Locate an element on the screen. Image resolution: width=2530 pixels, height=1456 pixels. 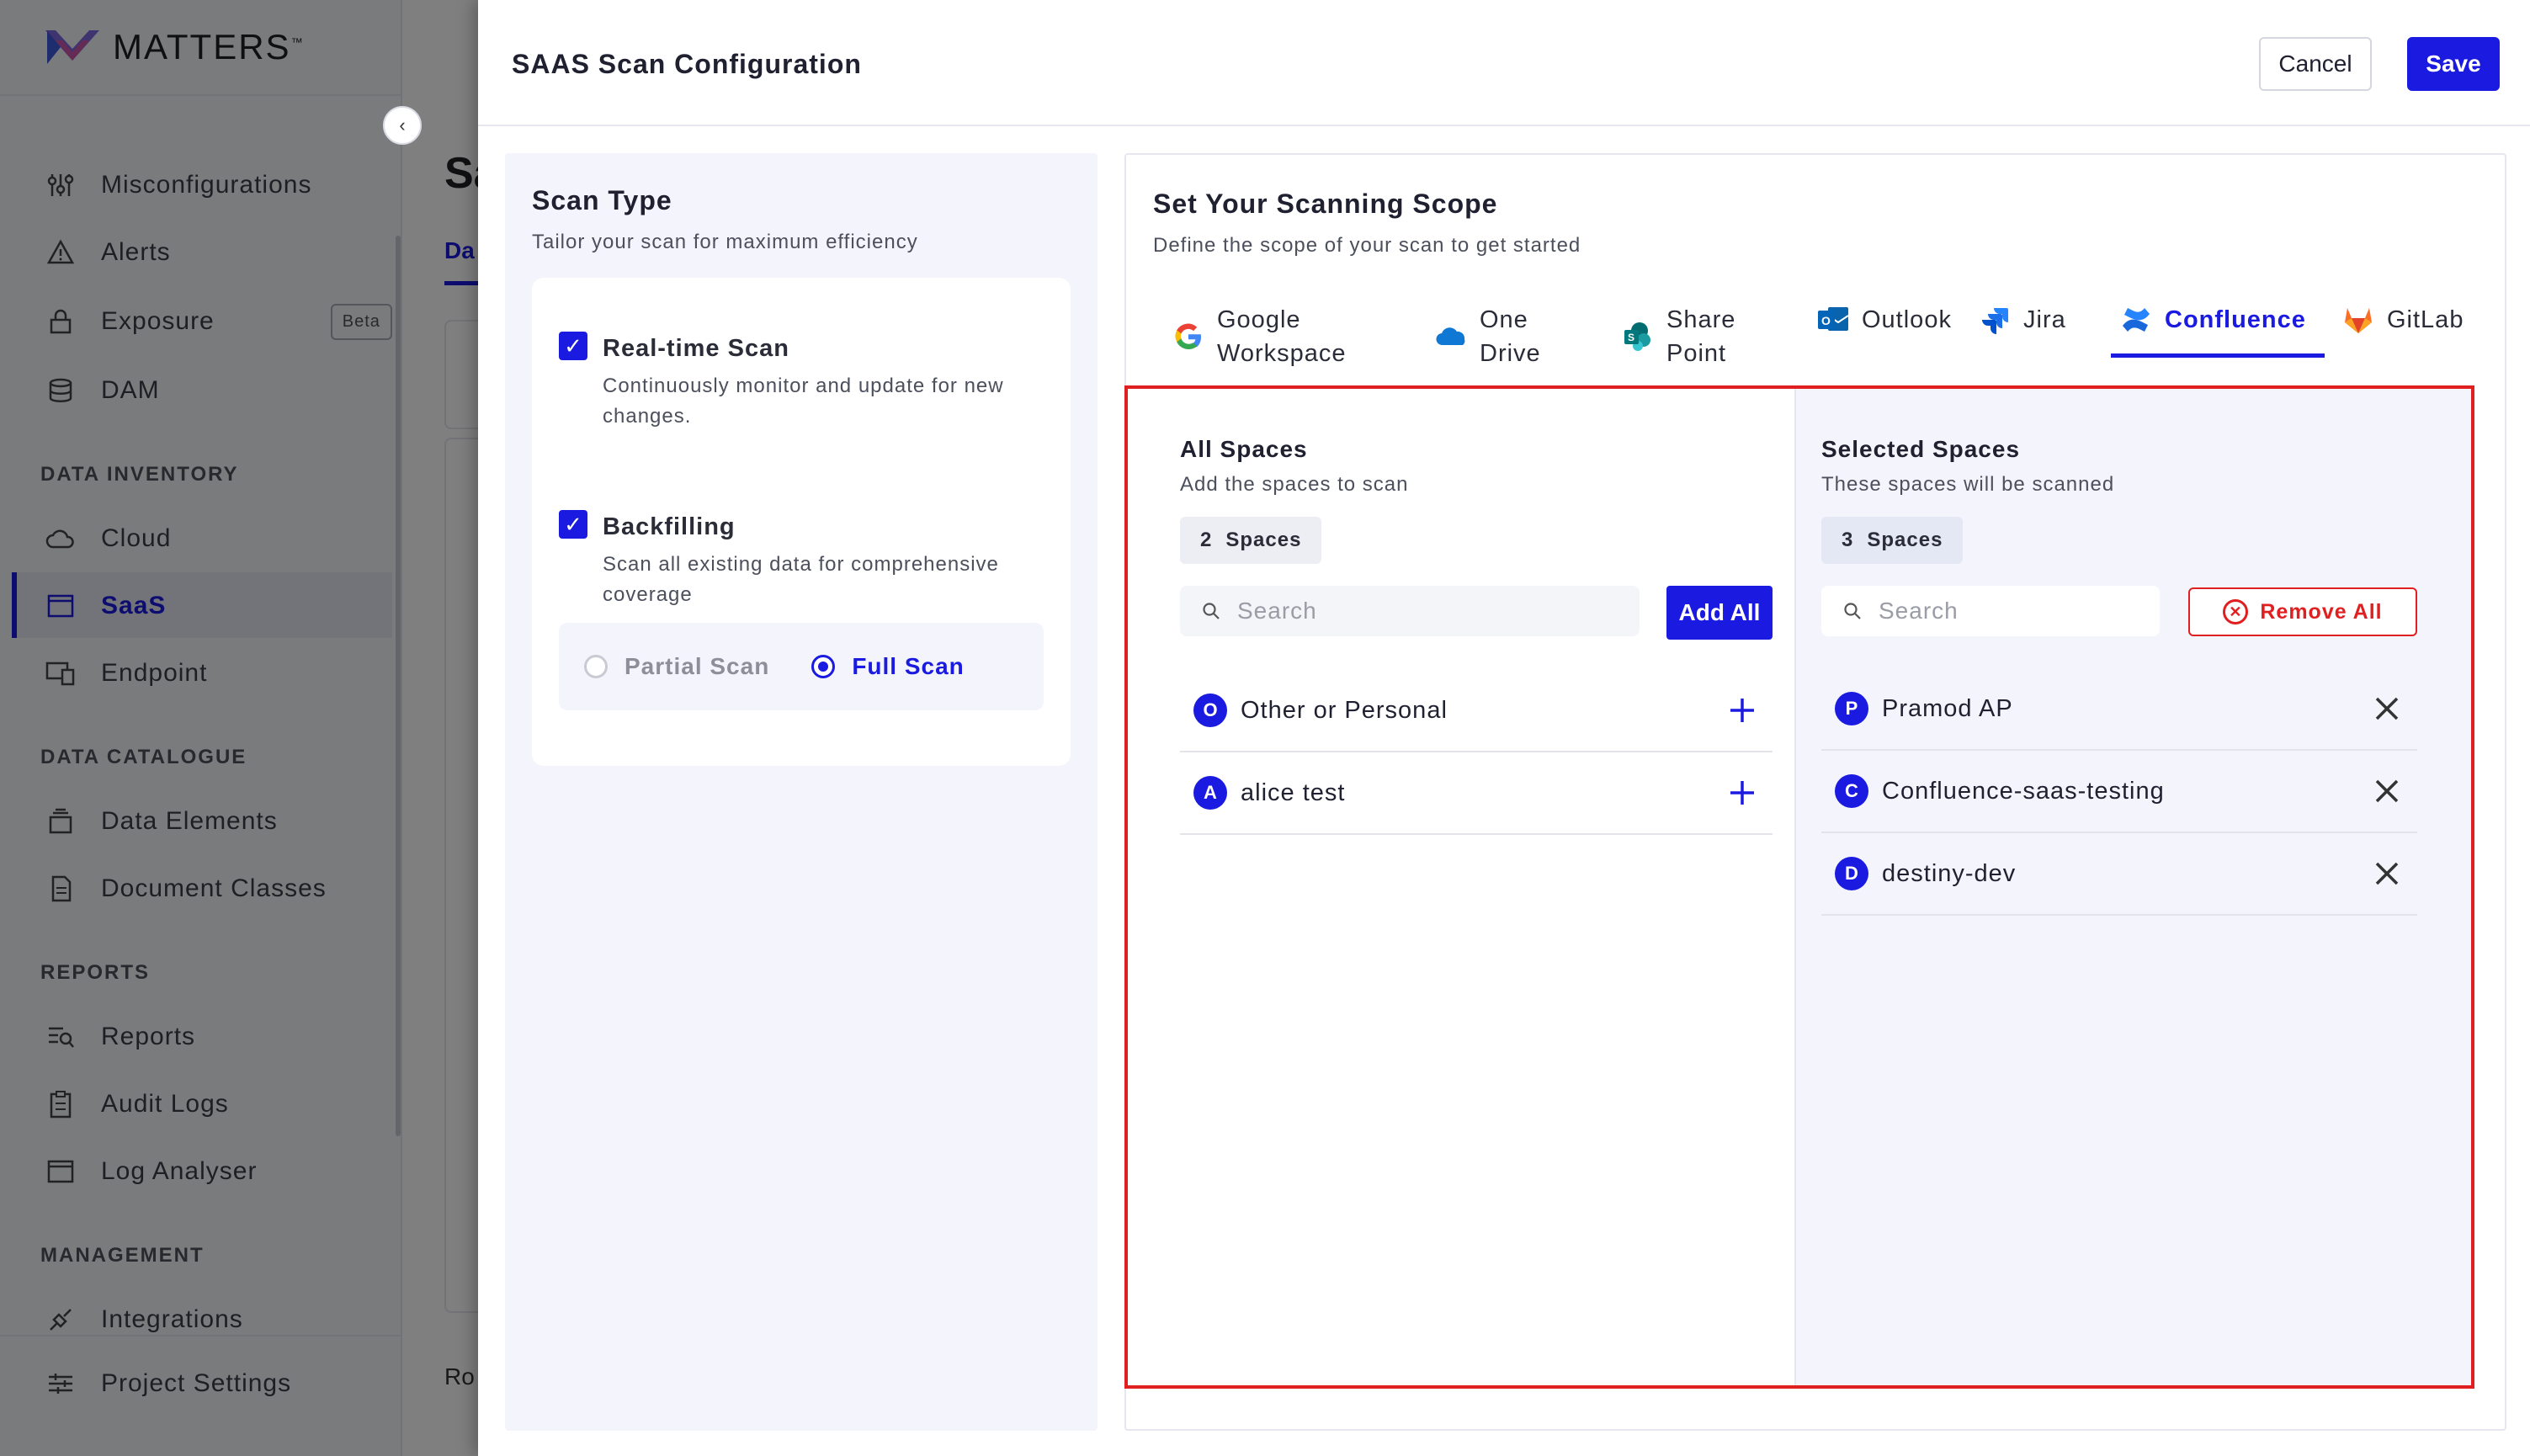
all-spaces-search is located at coordinates (1410, 611).